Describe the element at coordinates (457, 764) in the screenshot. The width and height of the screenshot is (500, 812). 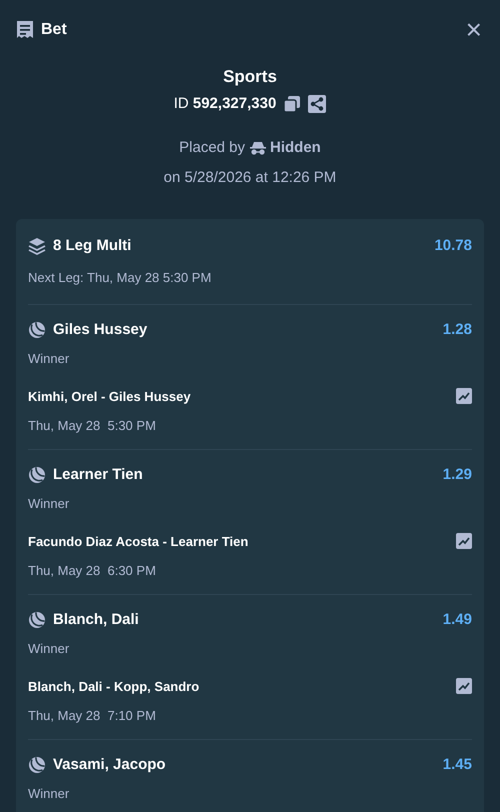
I see `leg-odds: 1.45` at that location.